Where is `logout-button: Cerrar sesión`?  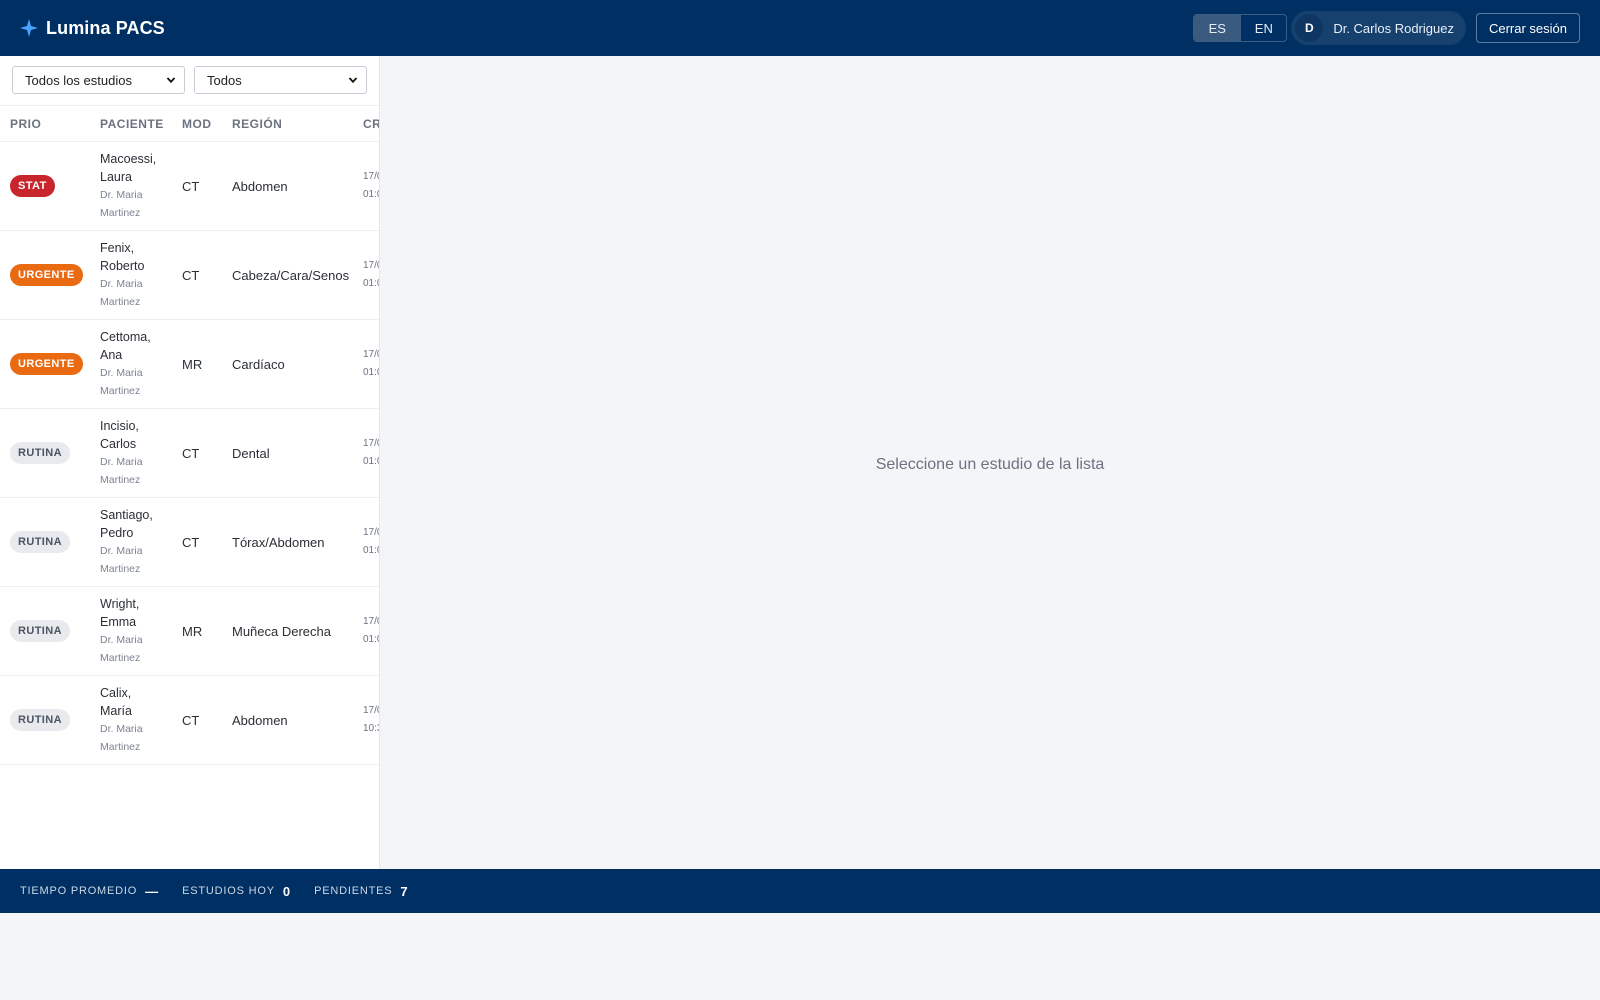
logout-button: Cerrar sesión is located at coordinates (1527, 28).